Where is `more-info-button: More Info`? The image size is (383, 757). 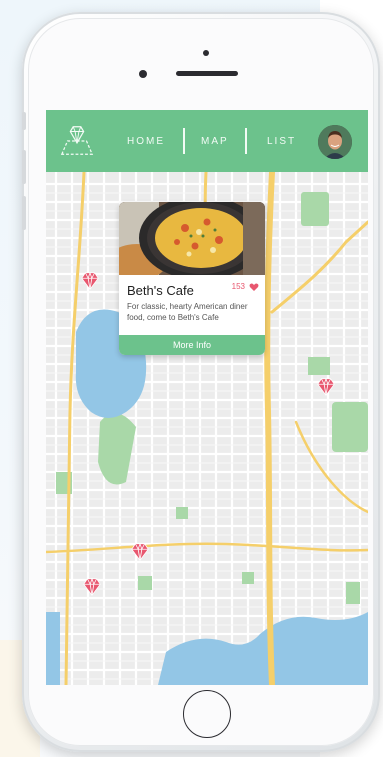 more-info-button: More Info is located at coordinates (192, 345).